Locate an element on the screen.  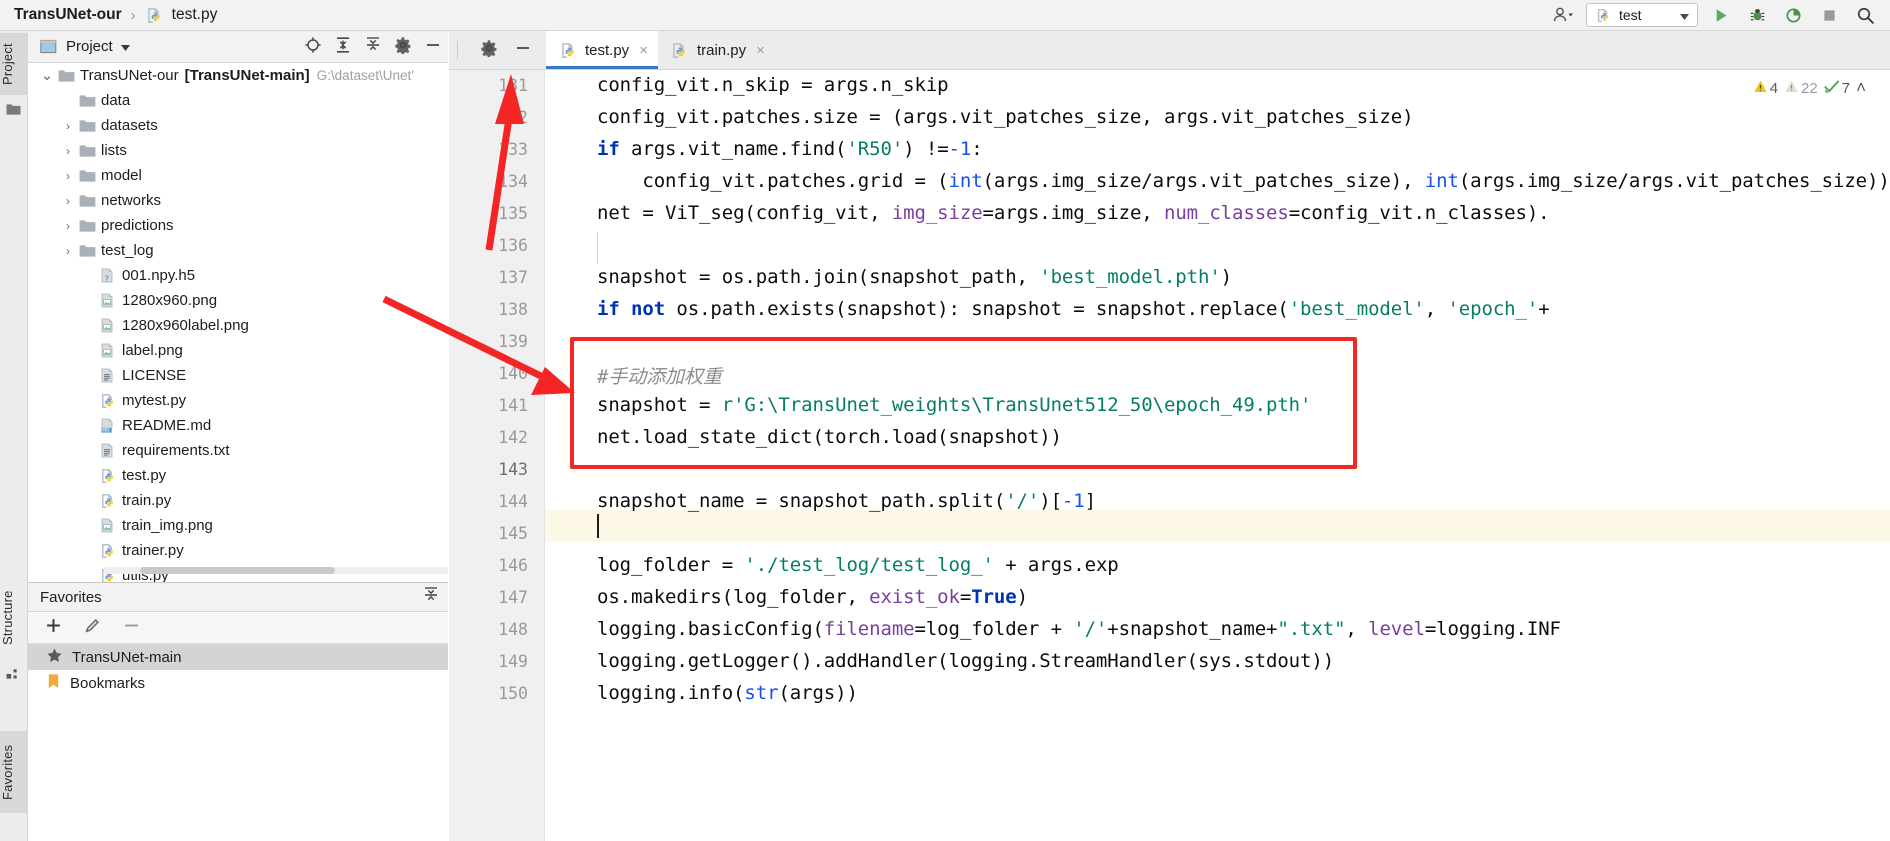
list-item: Bookmarks is located at coordinates (238, 683).